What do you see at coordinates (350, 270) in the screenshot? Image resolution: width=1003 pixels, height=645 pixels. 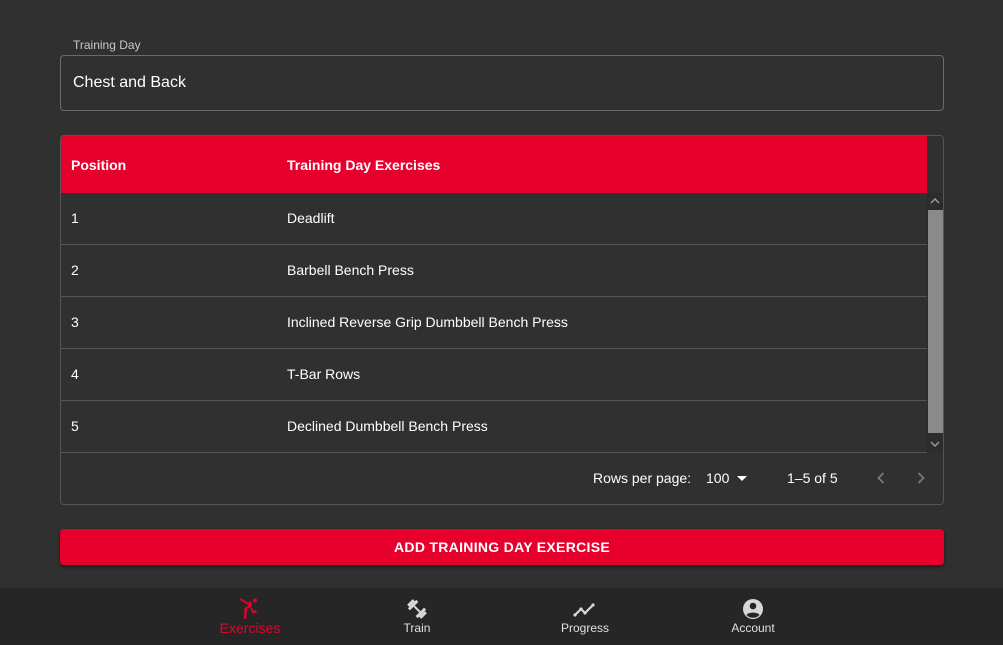 I see `cell-exercise: Barbell Bench Press` at bounding box center [350, 270].